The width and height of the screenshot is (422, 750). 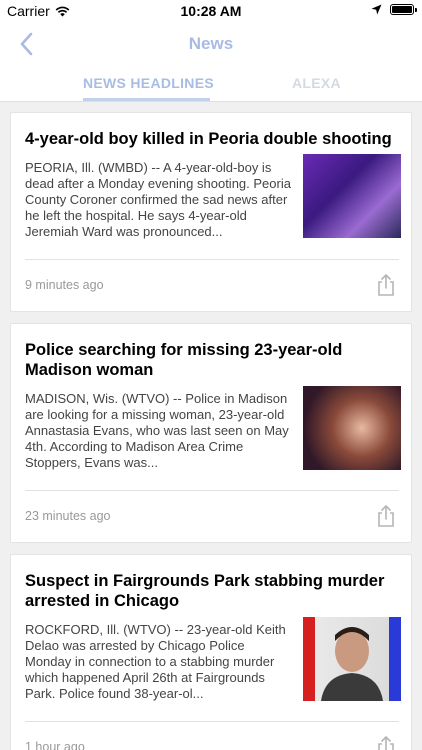 I want to click on mugshot-figure, so click(x=352, y=664).